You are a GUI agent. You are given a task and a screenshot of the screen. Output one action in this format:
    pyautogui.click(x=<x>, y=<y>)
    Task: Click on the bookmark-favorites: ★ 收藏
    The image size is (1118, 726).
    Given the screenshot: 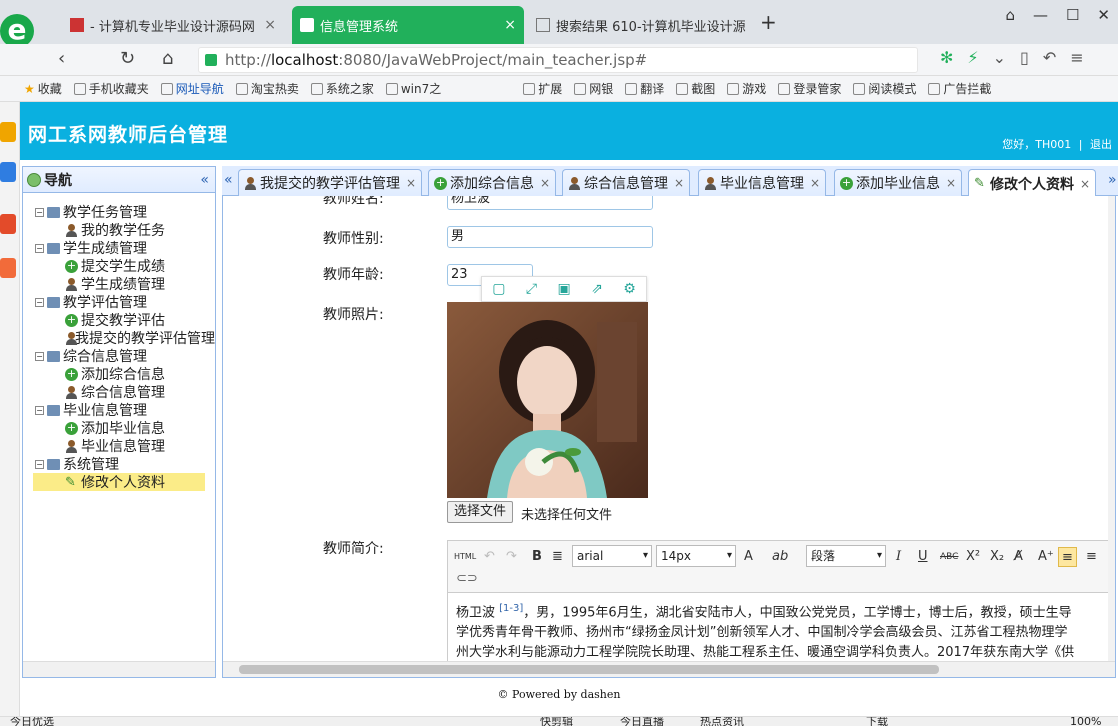 What is the action you would take?
    pyautogui.click(x=43, y=88)
    